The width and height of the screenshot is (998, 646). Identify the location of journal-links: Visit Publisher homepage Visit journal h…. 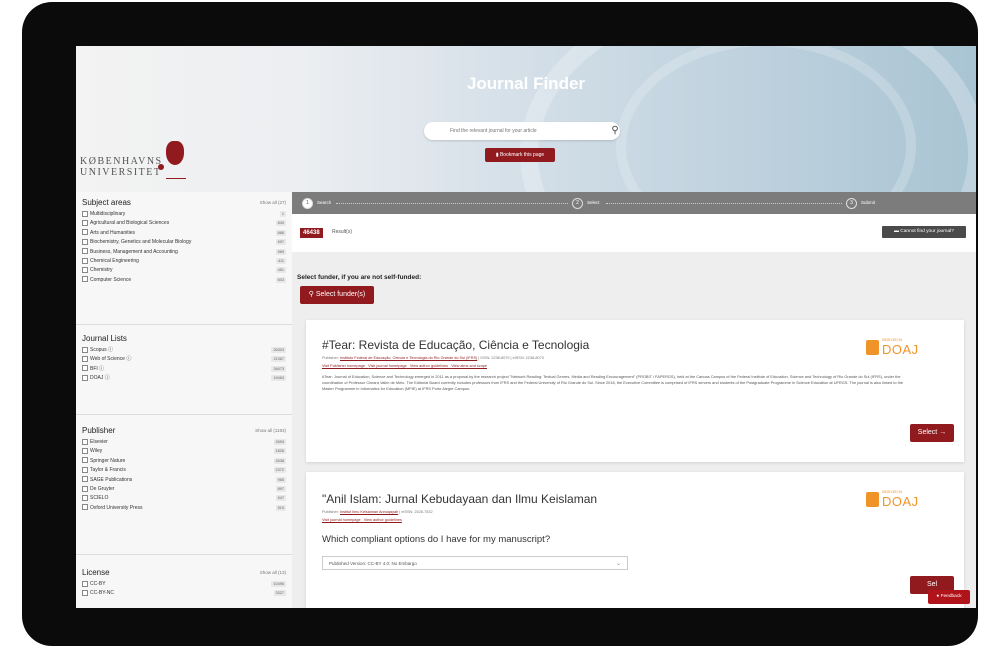
(404, 366).